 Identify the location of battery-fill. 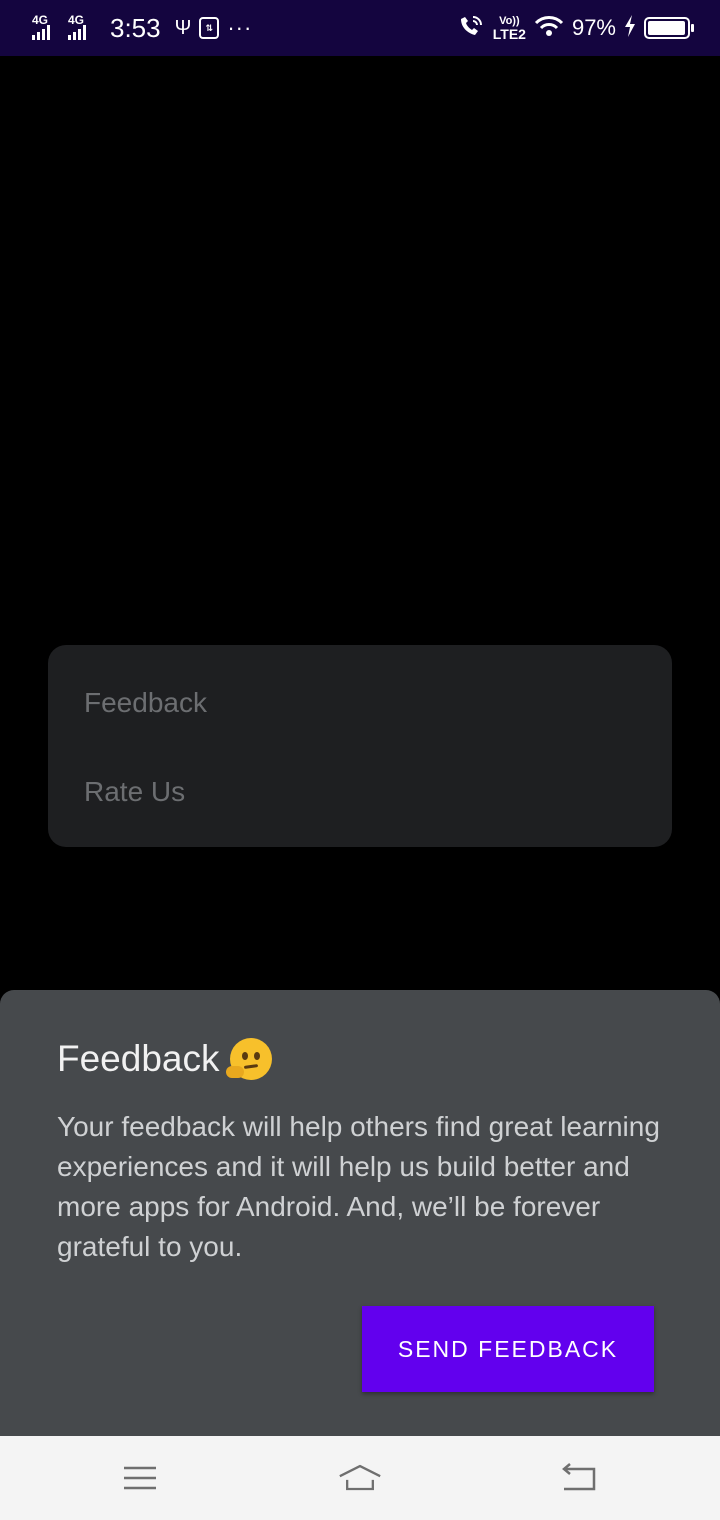
(666, 28).